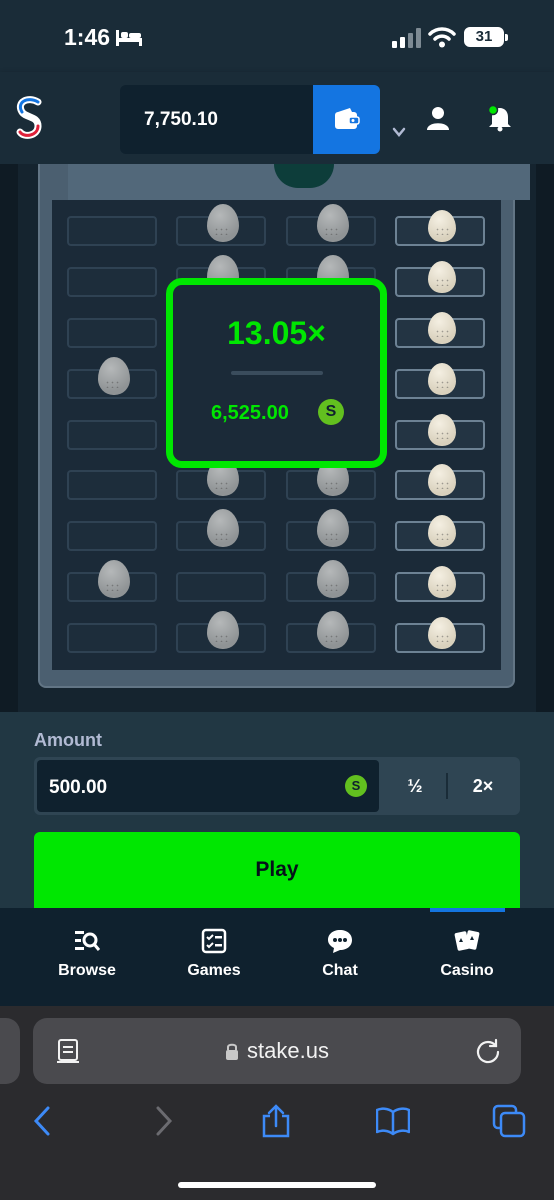 This screenshot has height=1200, width=554. I want to click on chevron-down-icon, so click(399, 132).